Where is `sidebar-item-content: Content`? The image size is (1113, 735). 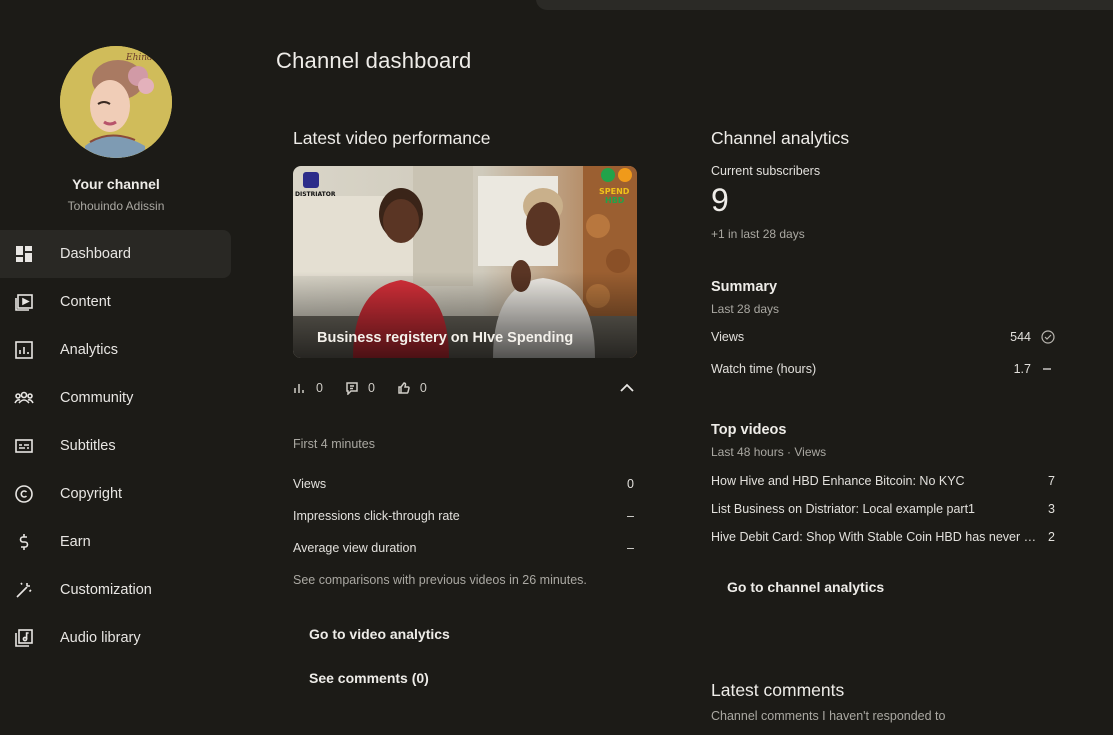
sidebar-item-content: Content is located at coordinates (116, 302).